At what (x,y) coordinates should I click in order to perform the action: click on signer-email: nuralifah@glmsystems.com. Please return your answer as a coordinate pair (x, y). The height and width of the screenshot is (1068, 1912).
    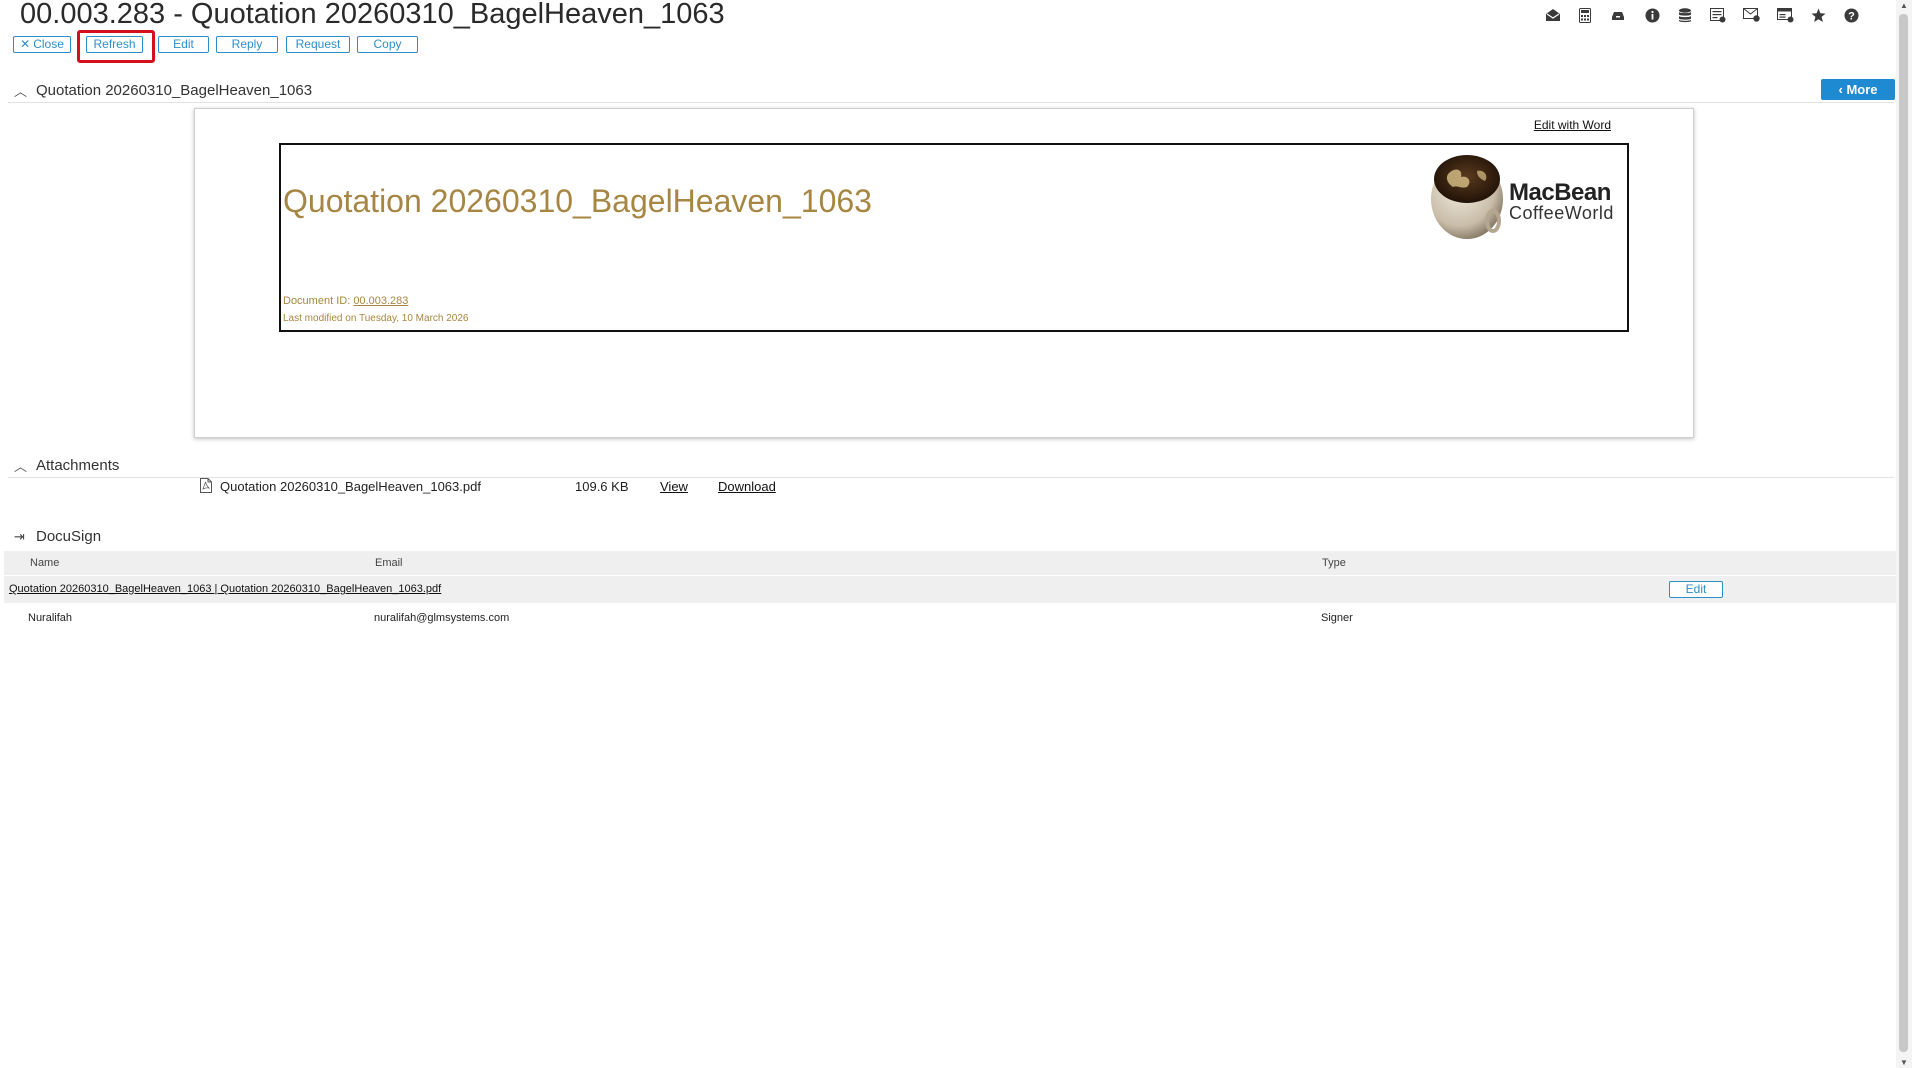
    Looking at the image, I should click on (442, 618).